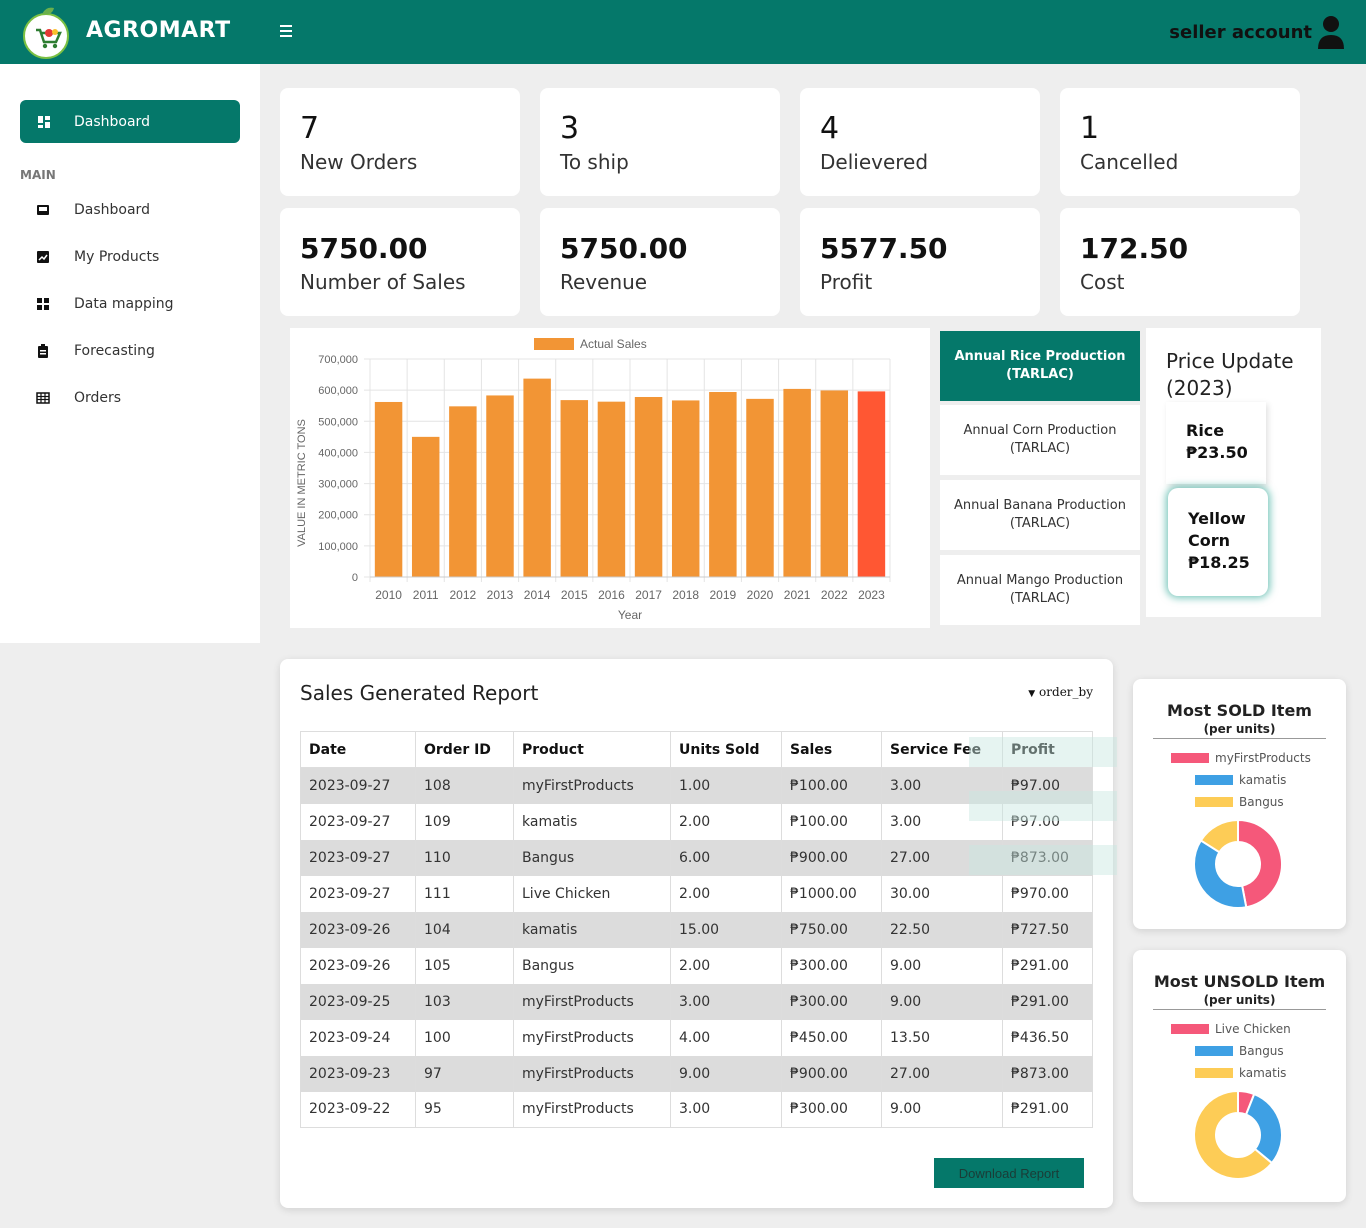 This screenshot has width=1366, height=1228. I want to click on sidebar-item-my-products: My Products, so click(97, 257).